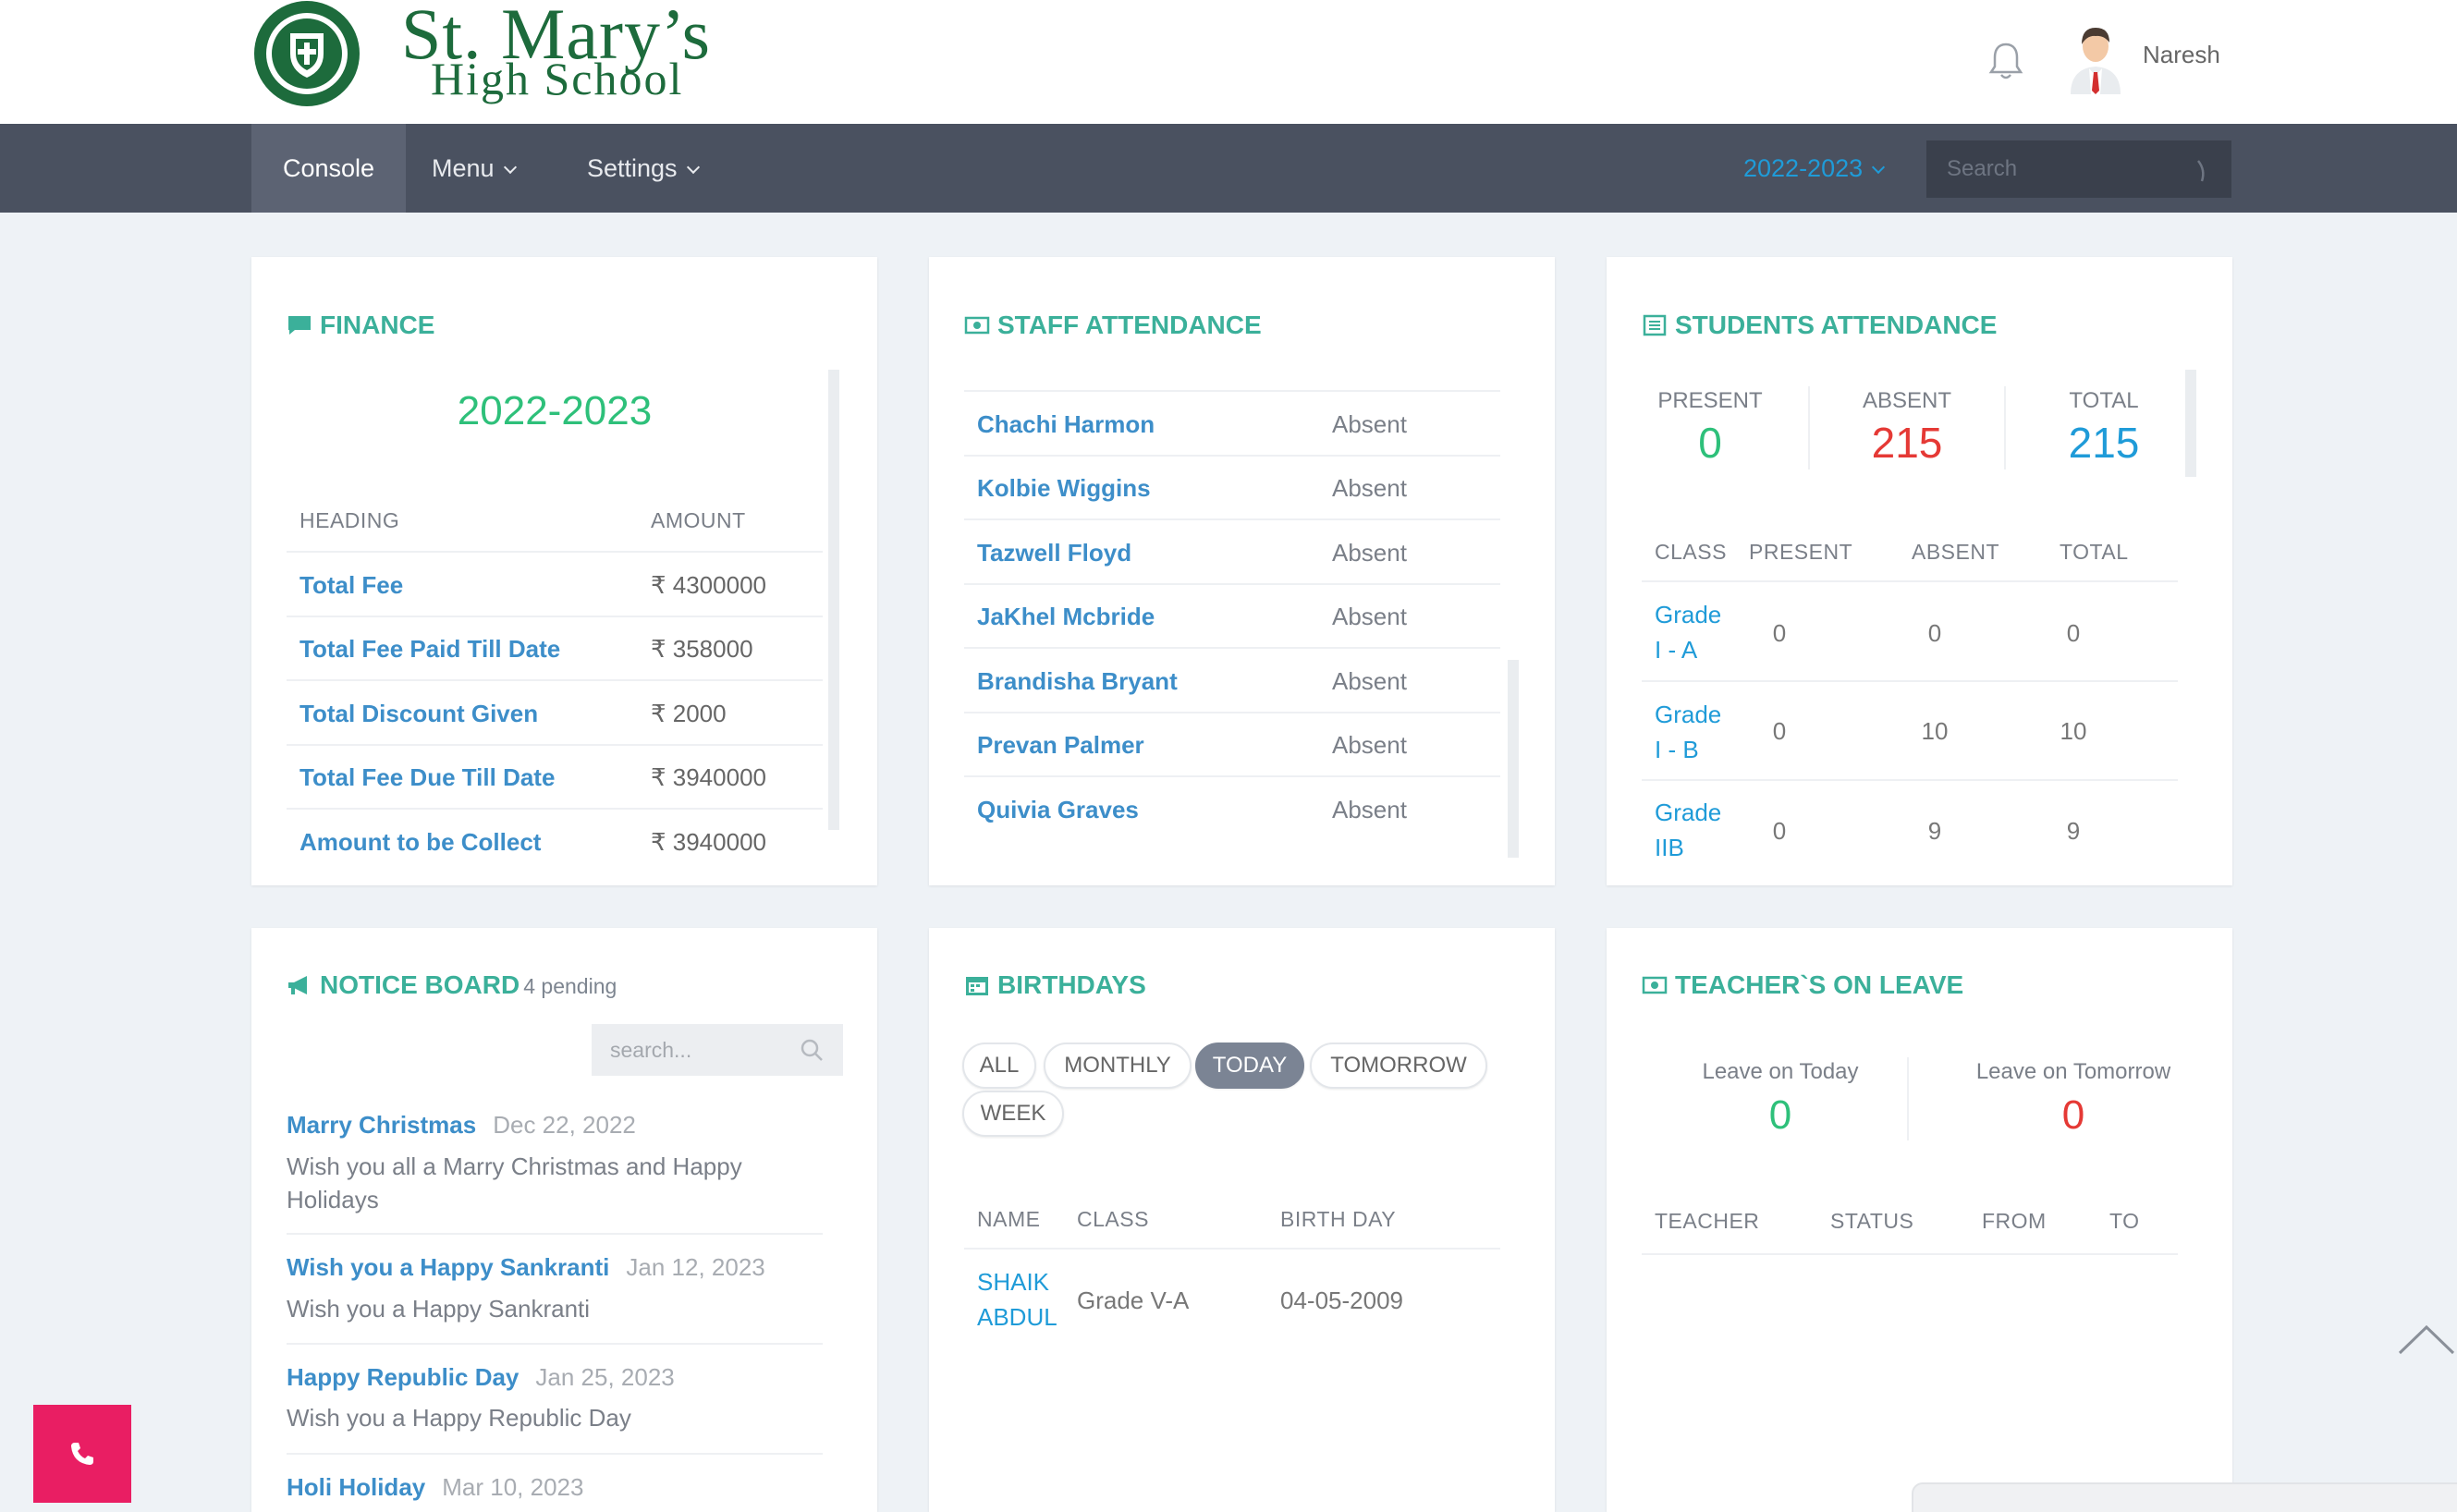 The height and width of the screenshot is (1512, 2457). What do you see at coordinates (481, 1378) in the screenshot?
I see `notice-item-title: Happy Republic Day Jan 25, 2023` at bounding box center [481, 1378].